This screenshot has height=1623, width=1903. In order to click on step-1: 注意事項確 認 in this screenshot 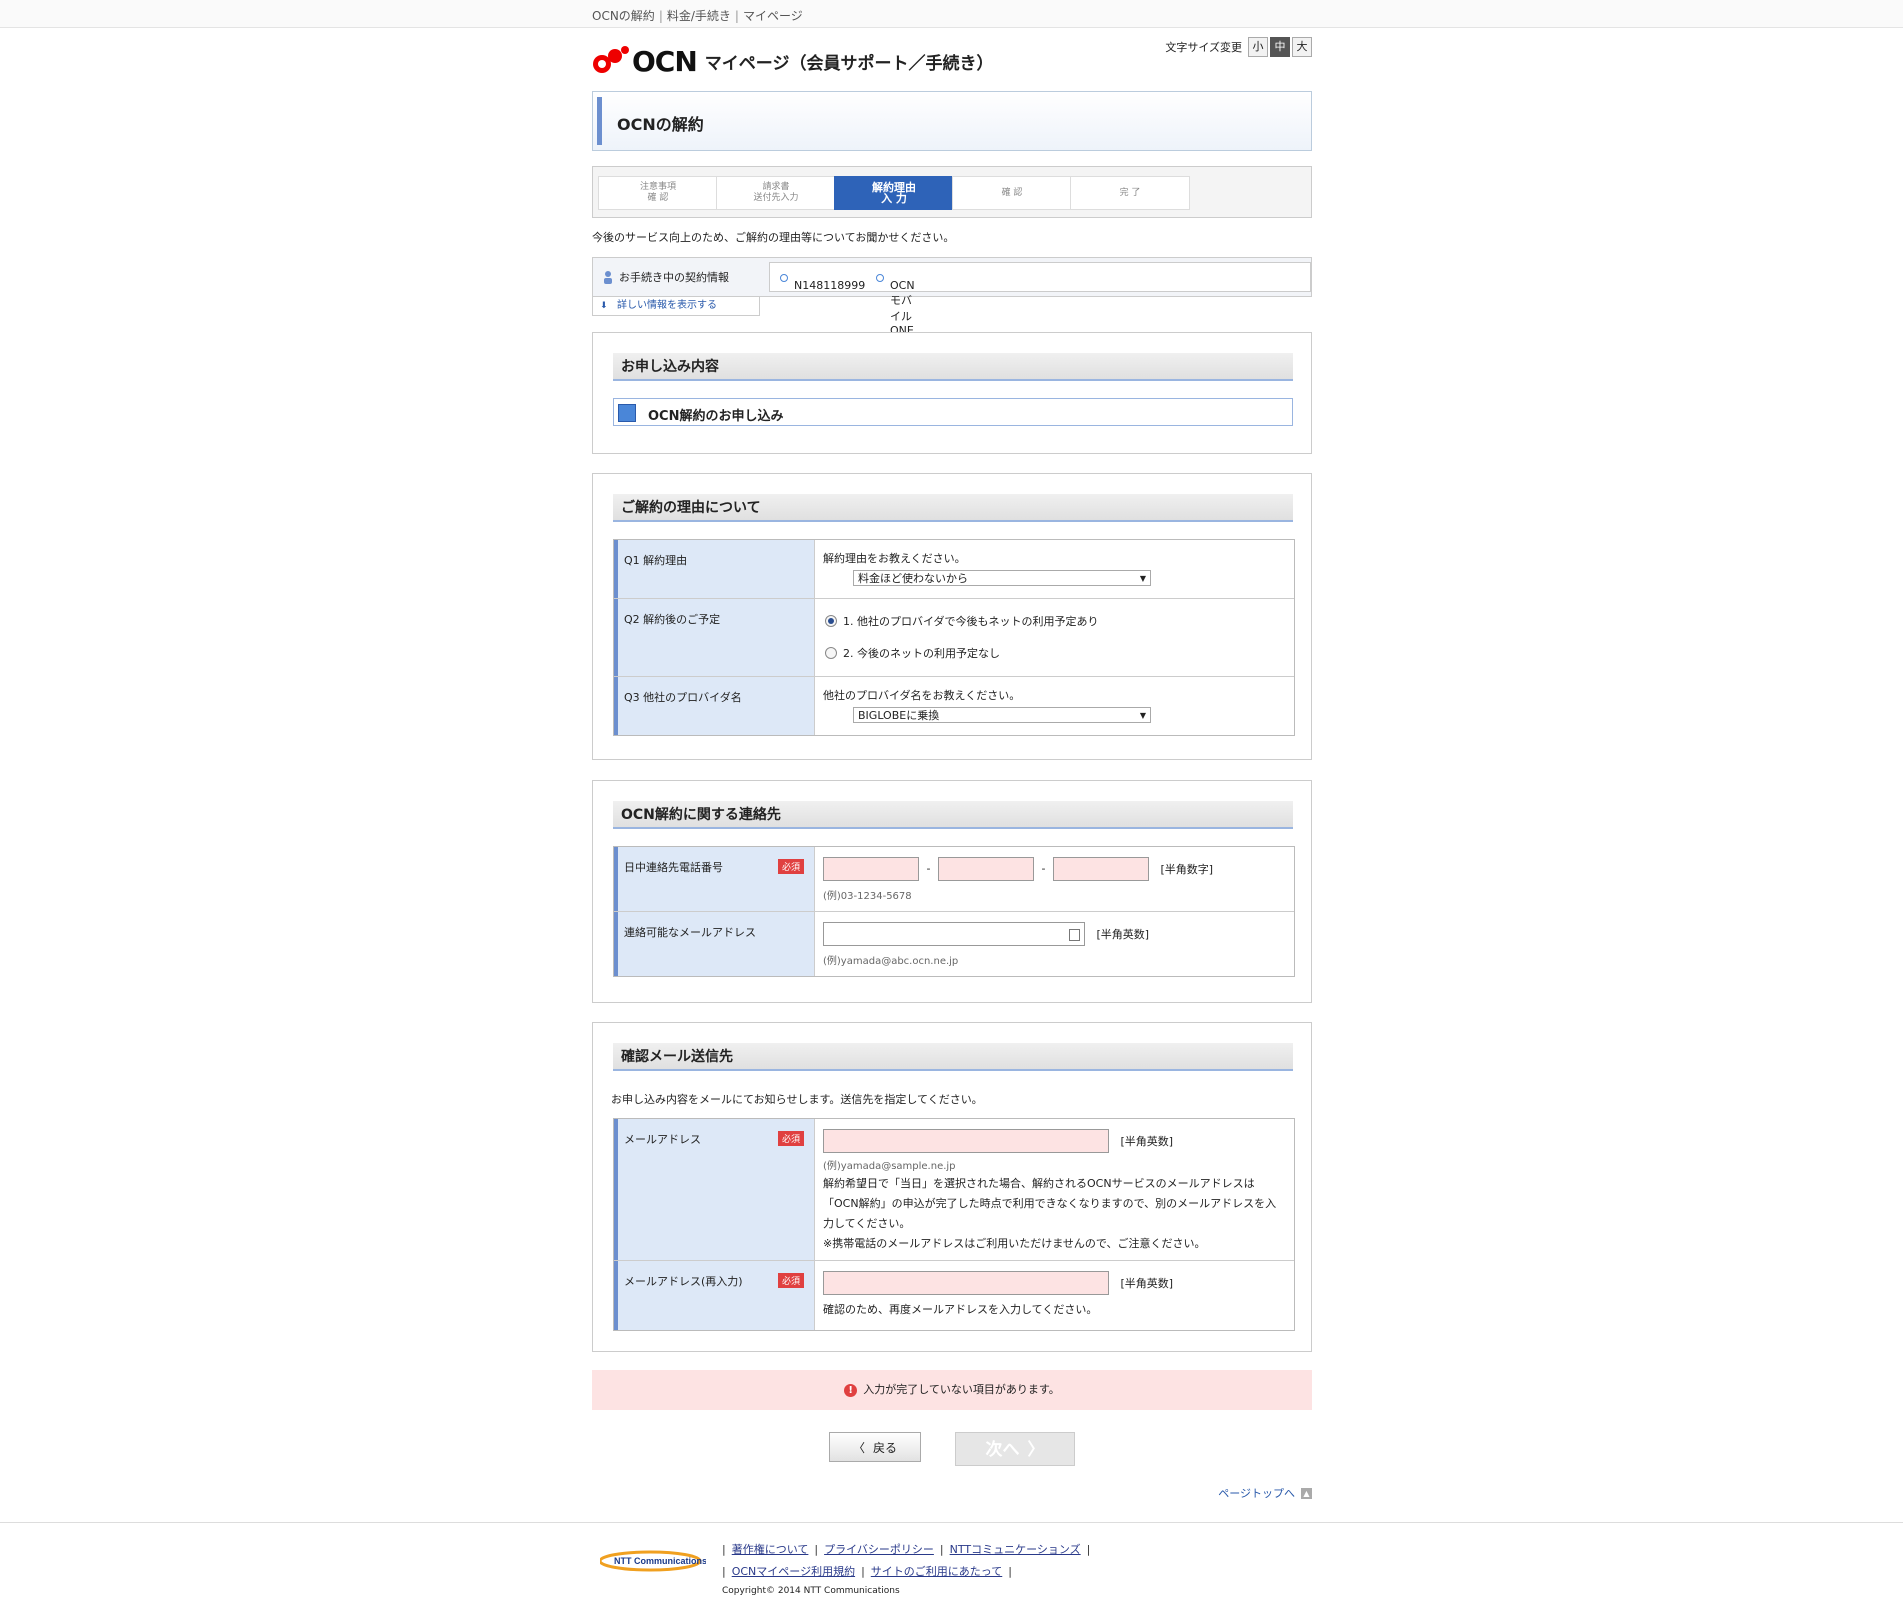, I will do `click(664, 193)`.